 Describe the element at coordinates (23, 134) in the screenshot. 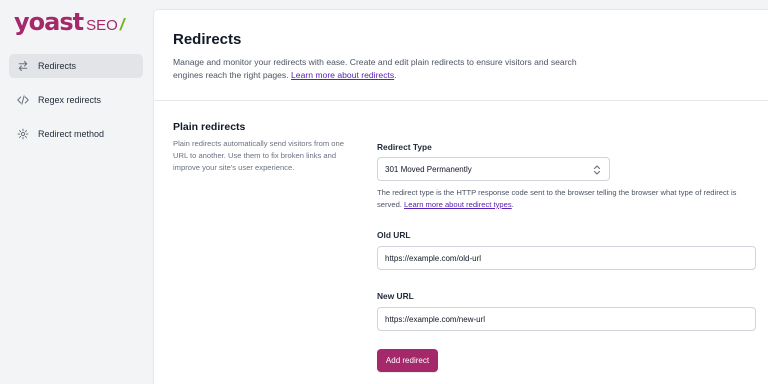

I see `gear-icon` at that location.